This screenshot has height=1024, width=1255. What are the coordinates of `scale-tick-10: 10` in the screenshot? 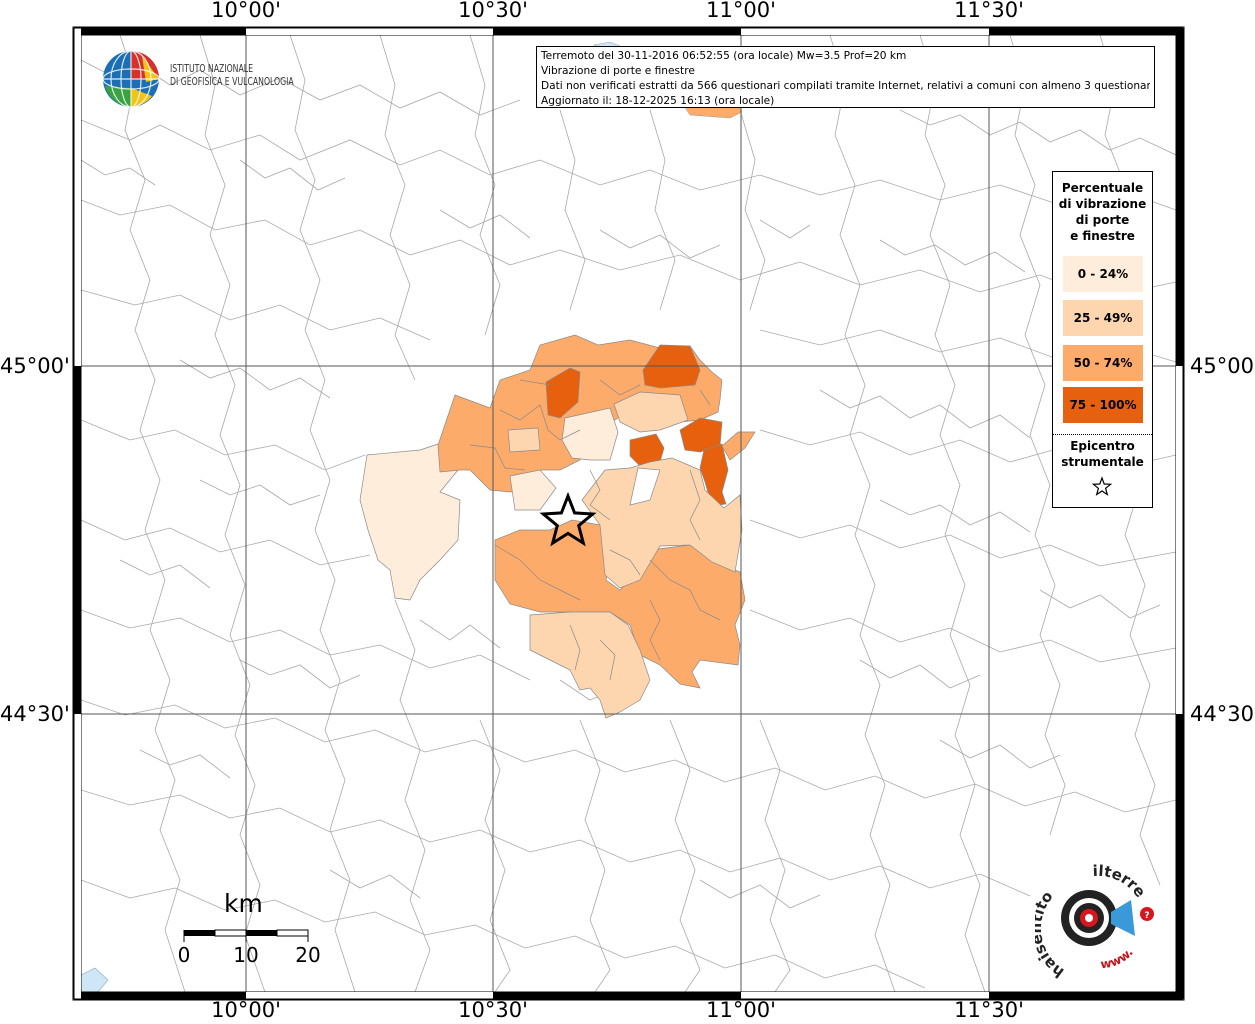 It's located at (246, 955).